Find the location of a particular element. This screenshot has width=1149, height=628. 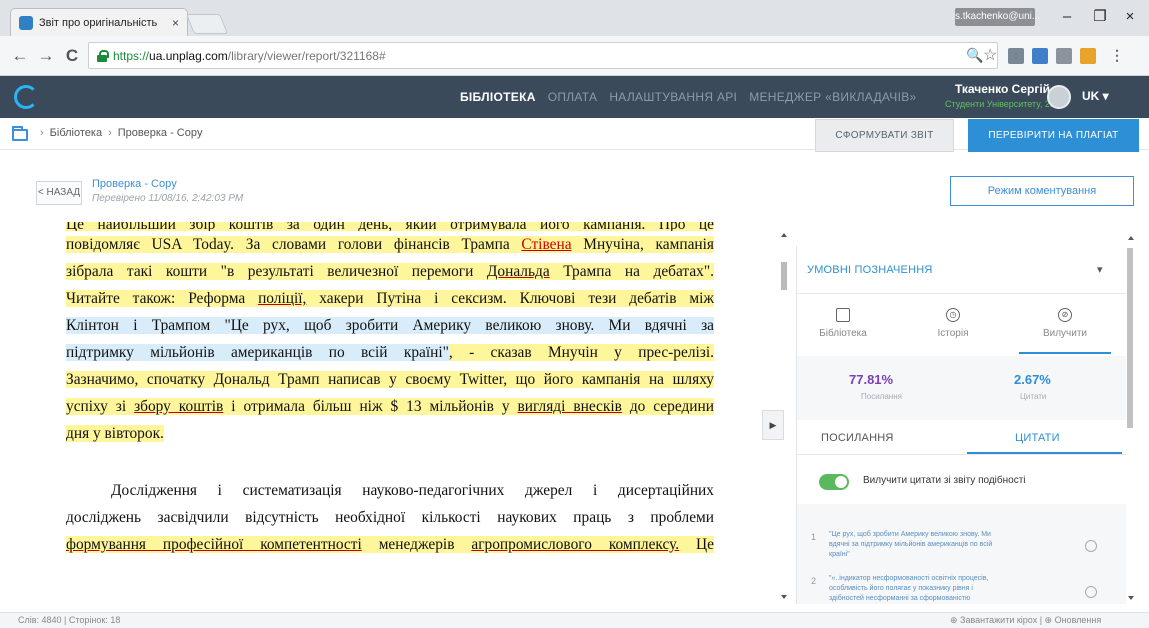

tab-citations: ЦИТАТИ is located at coordinates (1037, 438).